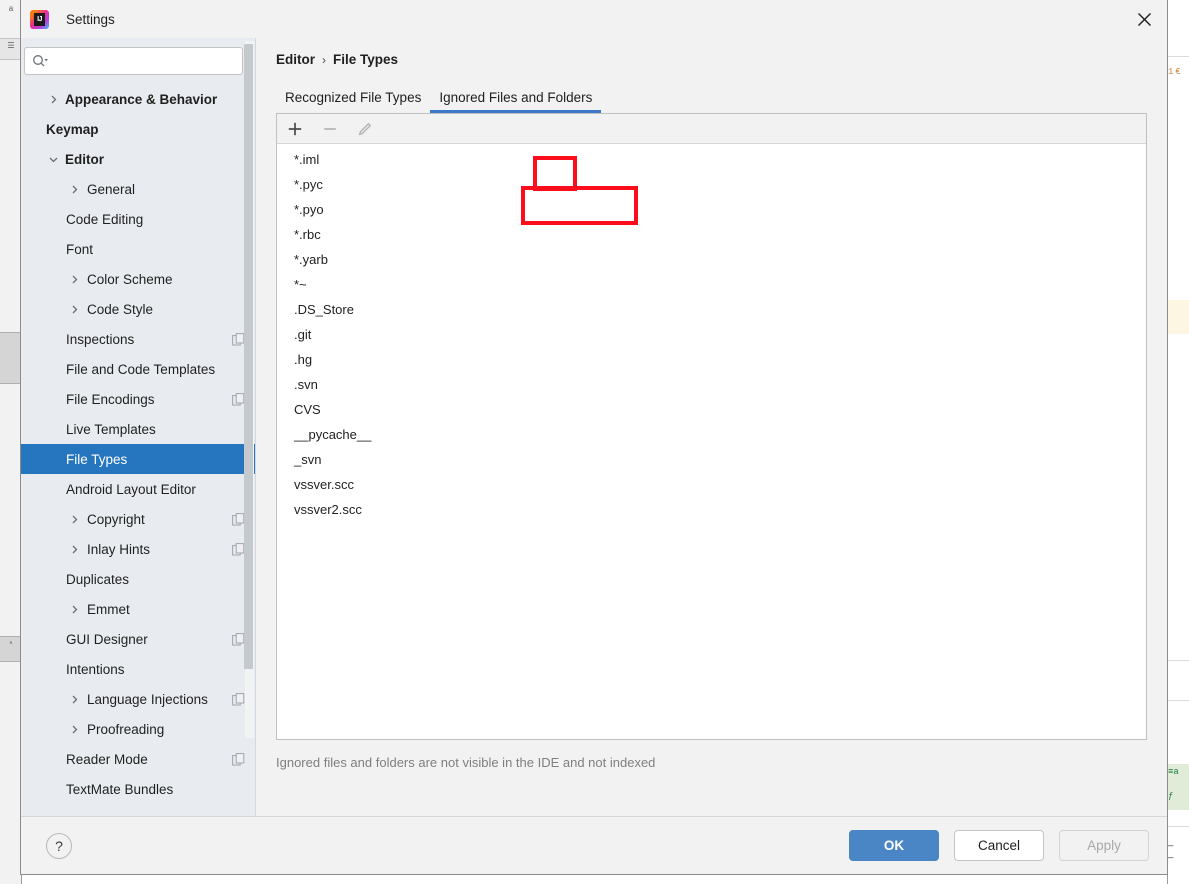 The height and width of the screenshot is (884, 1189). Describe the element at coordinates (138, 159) in the screenshot. I see `sidebar-item-editor: Editor` at that location.